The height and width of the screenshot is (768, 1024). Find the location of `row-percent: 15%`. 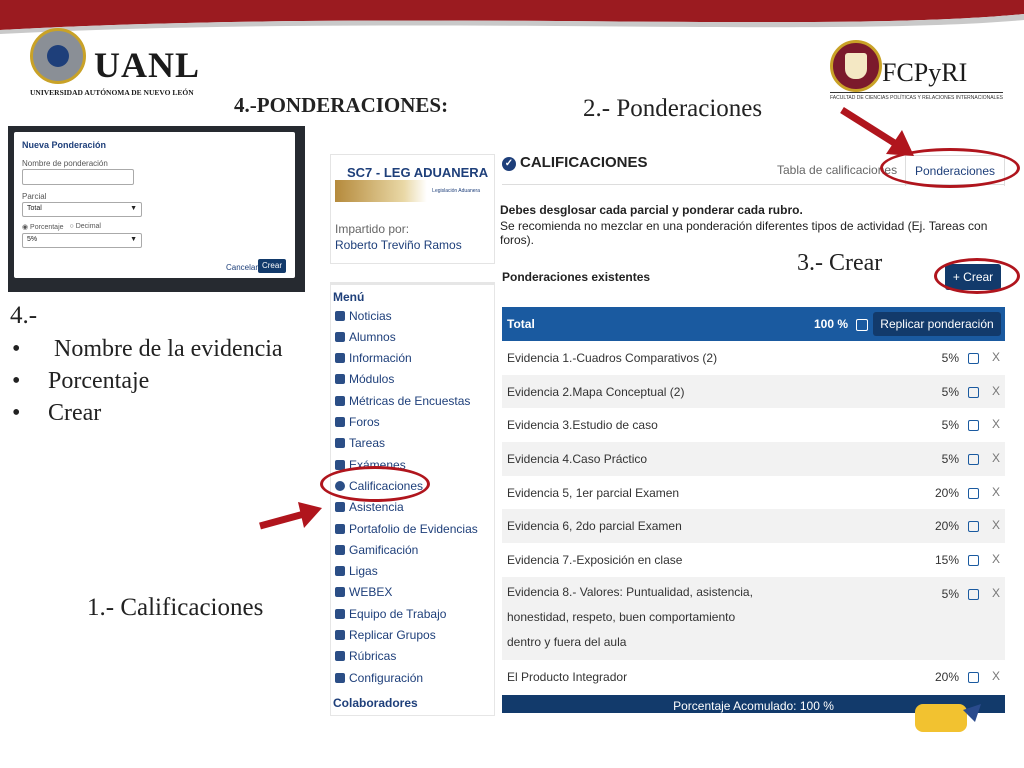

row-percent: 15% is located at coordinates (946, 560).